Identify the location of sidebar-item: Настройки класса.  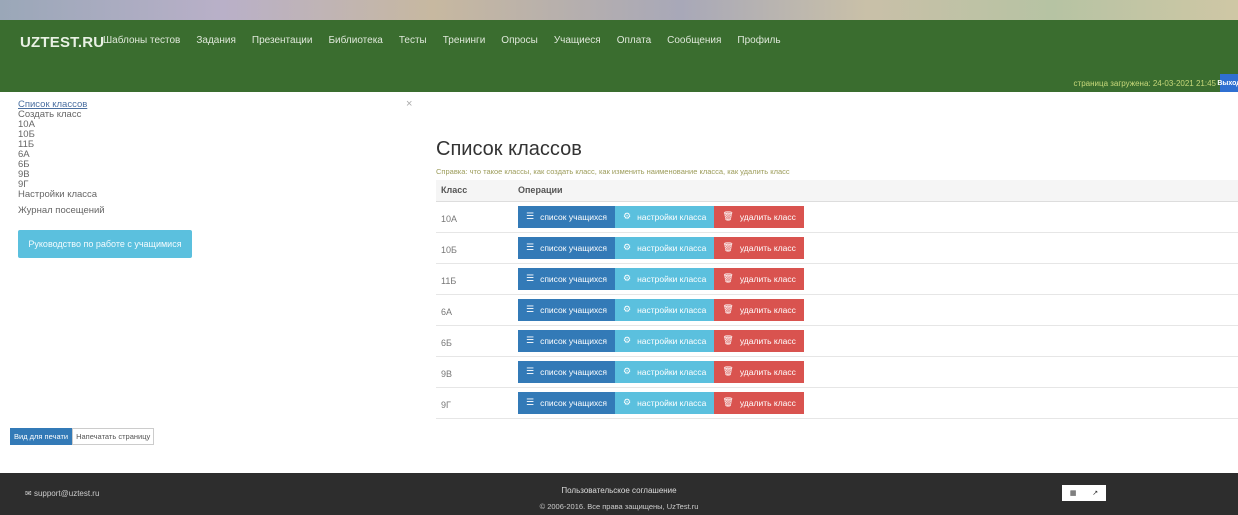
(213, 195).